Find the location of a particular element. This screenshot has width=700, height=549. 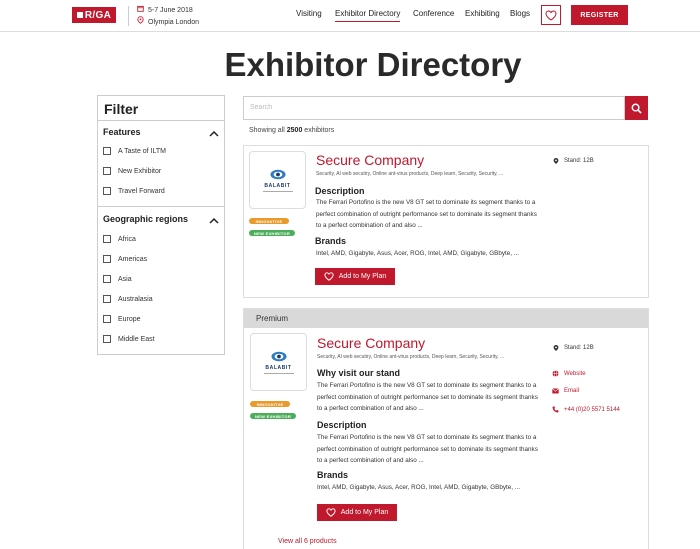

view-all-products-link: View all 6 products is located at coordinates (307, 541).